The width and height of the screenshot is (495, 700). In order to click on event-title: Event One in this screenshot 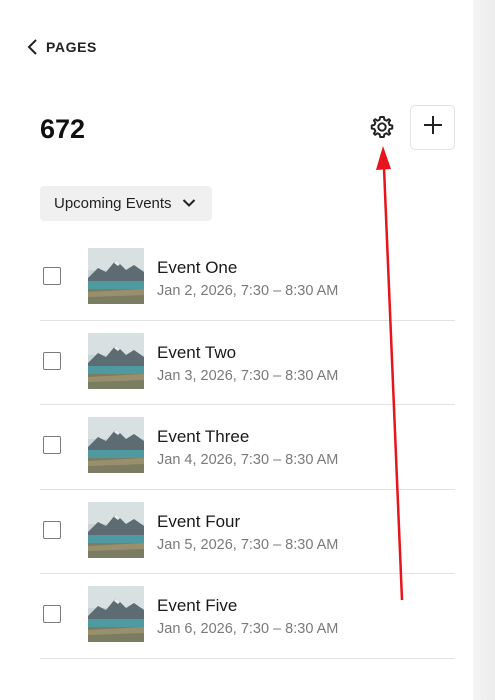, I will do `click(197, 267)`.